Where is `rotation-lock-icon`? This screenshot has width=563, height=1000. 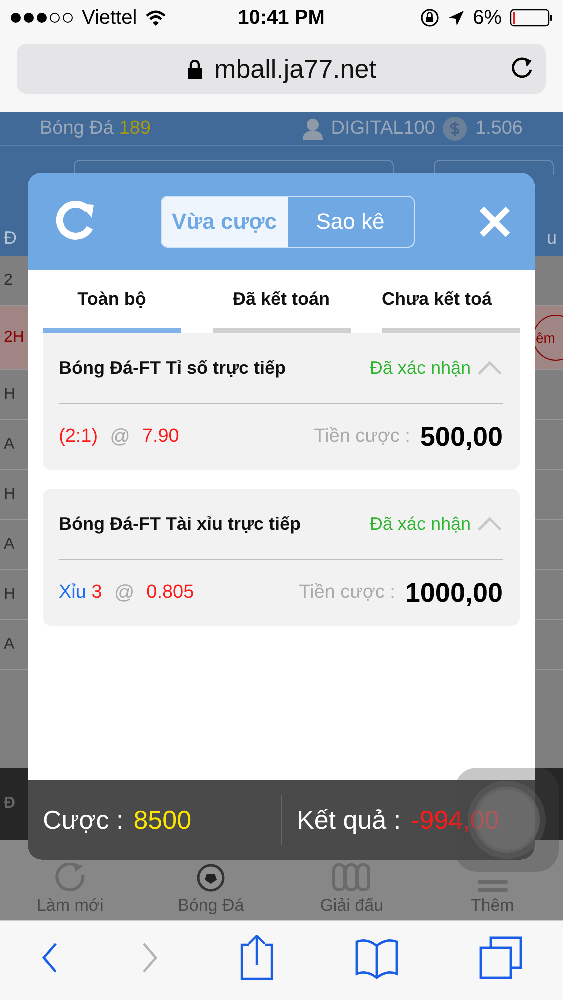 rotation-lock-icon is located at coordinates (430, 18).